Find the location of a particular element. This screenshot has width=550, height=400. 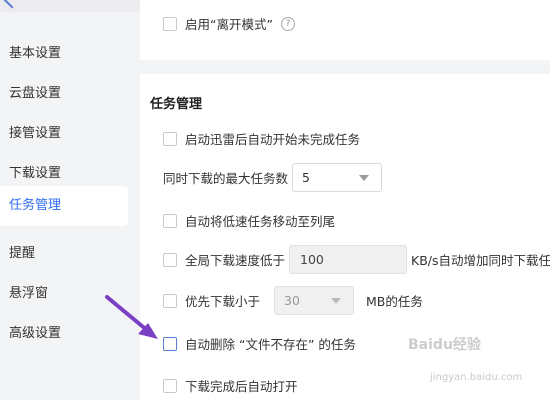

speed-threshold-label: 全局下载速度低于 is located at coordinates (235, 260).